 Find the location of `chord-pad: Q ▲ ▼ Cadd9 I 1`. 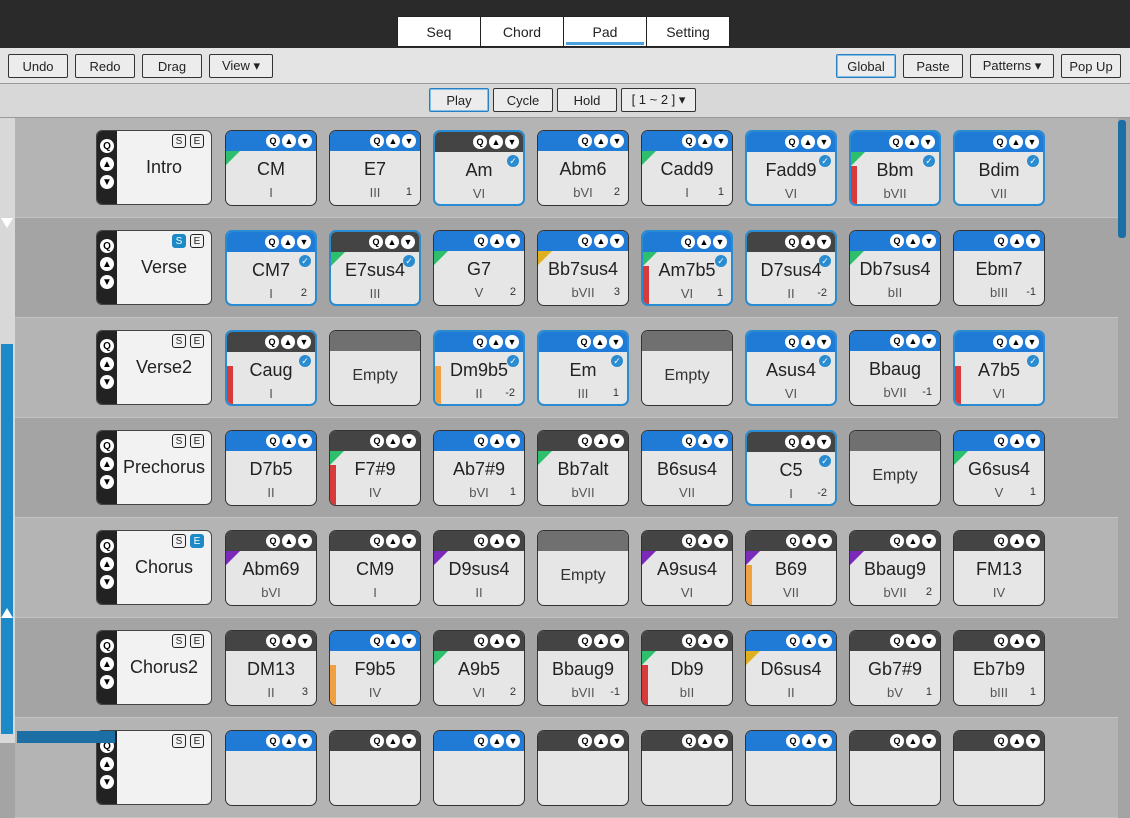

chord-pad: Q ▲ ▼ Cadd9 I 1 is located at coordinates (687, 168).